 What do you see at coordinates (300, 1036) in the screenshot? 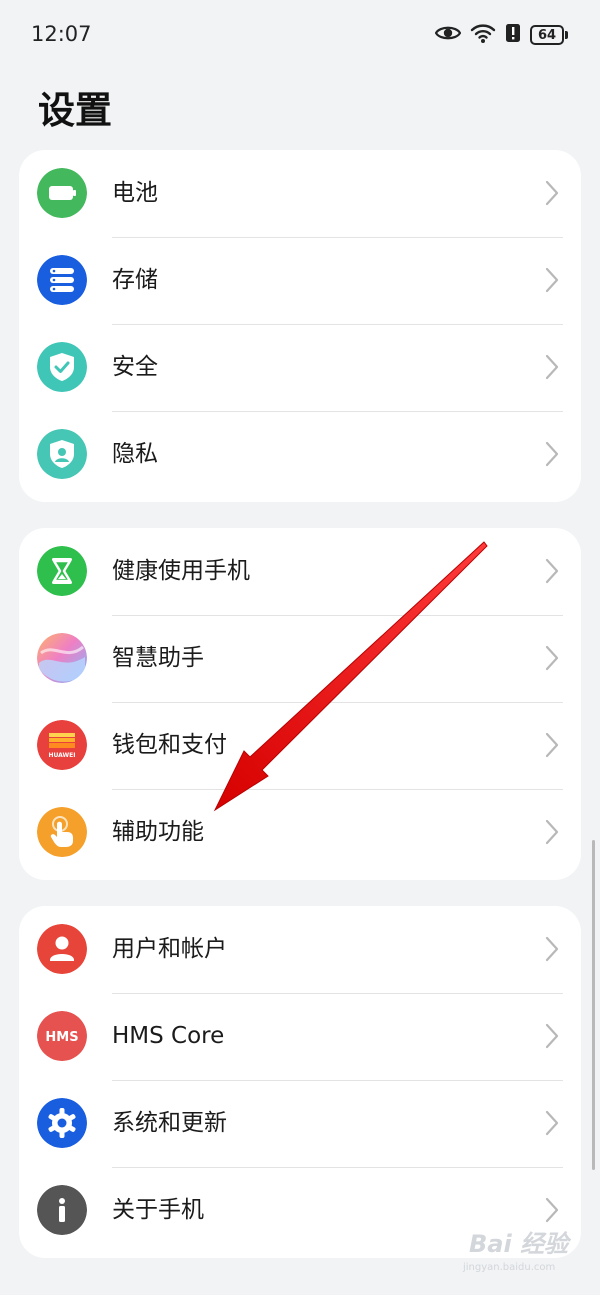
I see `settings-item-hms-core: HMS HMS Core` at bounding box center [300, 1036].